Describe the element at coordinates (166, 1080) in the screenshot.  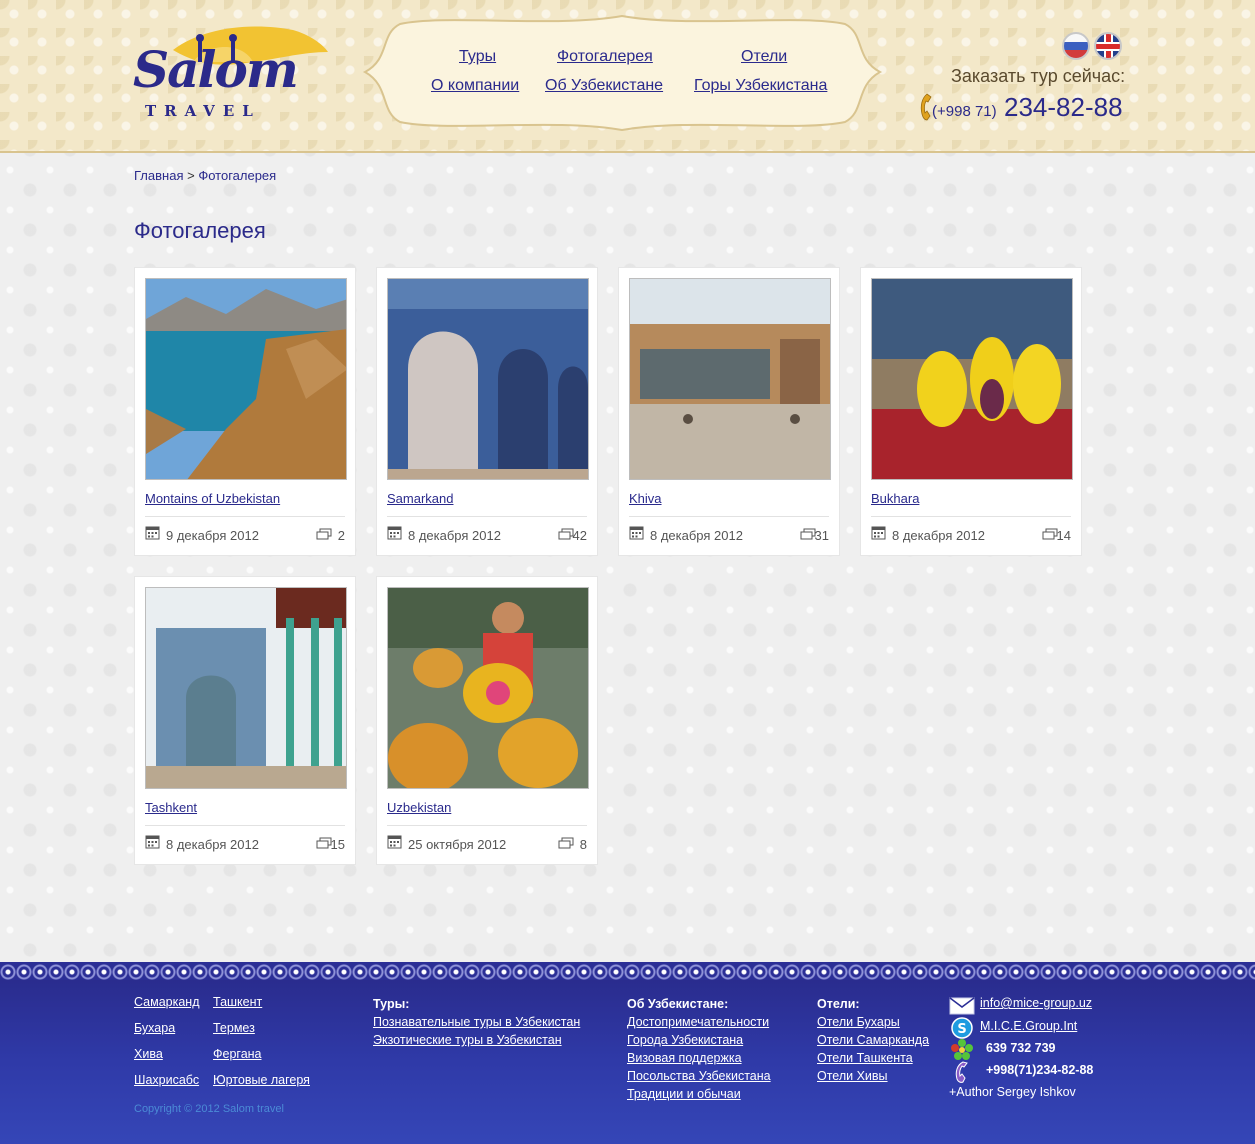
I see `footer-city-link: Шахрисабс` at that location.